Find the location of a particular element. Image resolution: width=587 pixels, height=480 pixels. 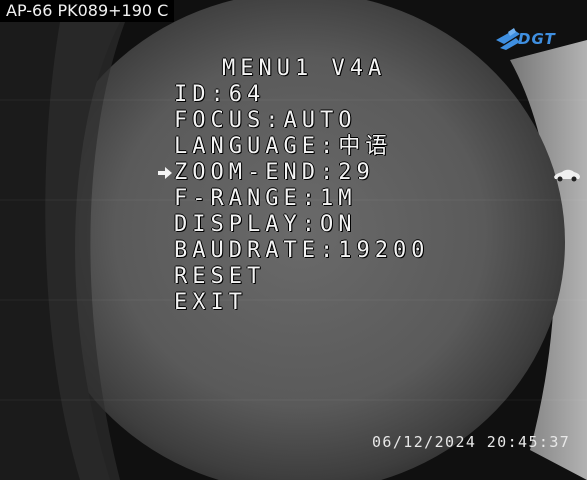

car-icon is located at coordinates (567, 175).